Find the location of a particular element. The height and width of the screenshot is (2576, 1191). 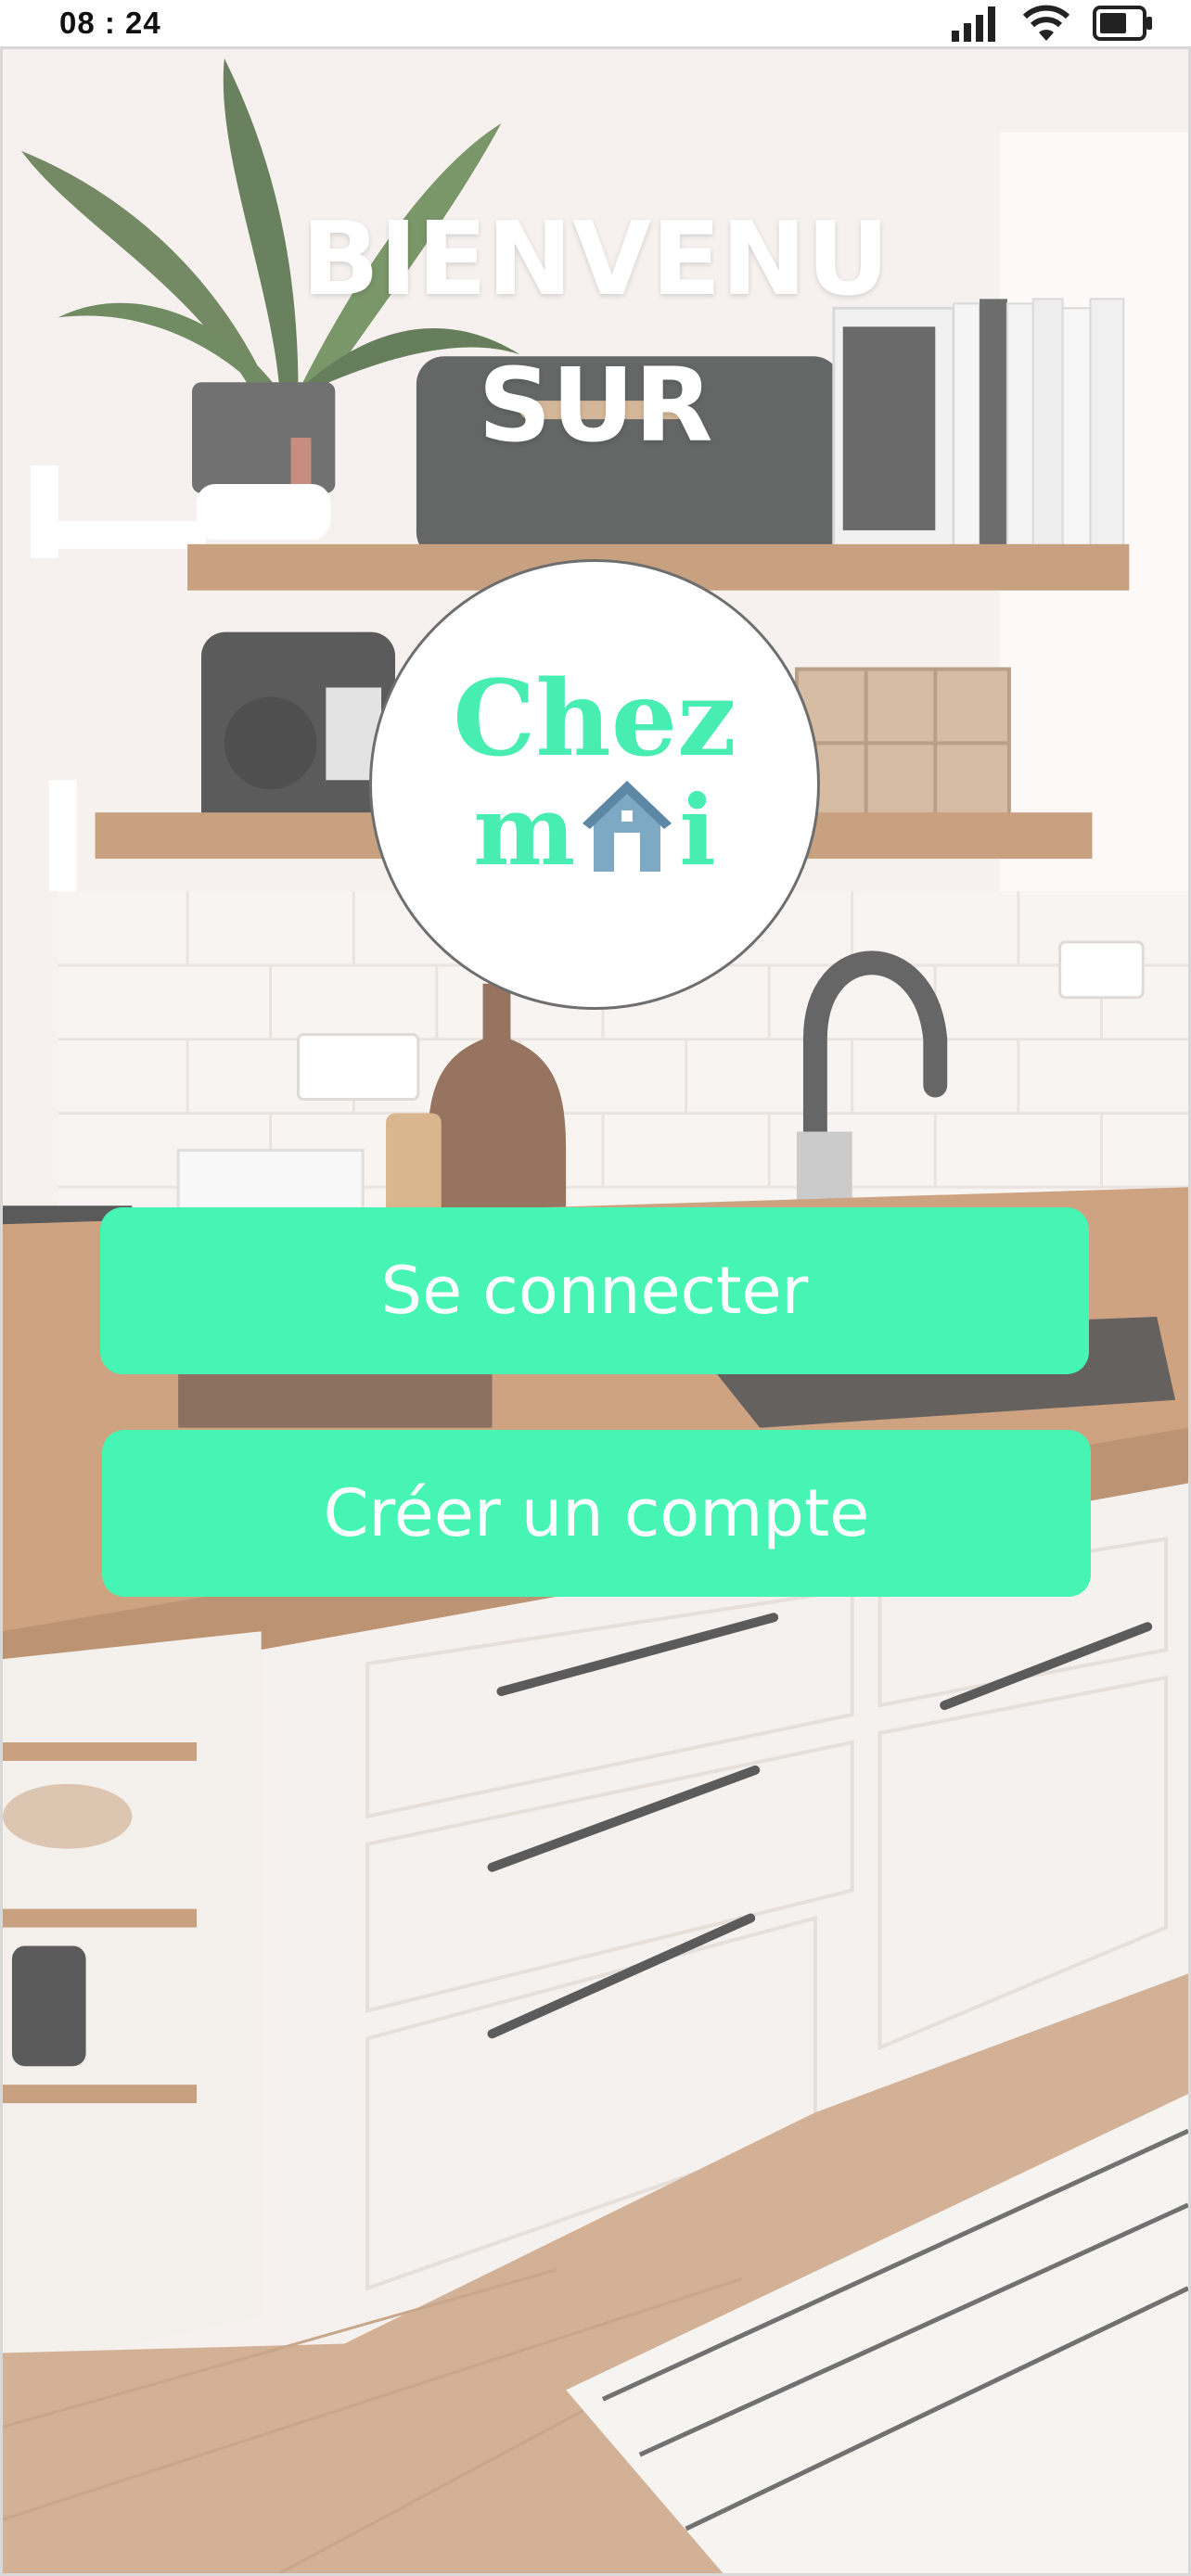

logo-text-line2: m i is located at coordinates (594, 830).